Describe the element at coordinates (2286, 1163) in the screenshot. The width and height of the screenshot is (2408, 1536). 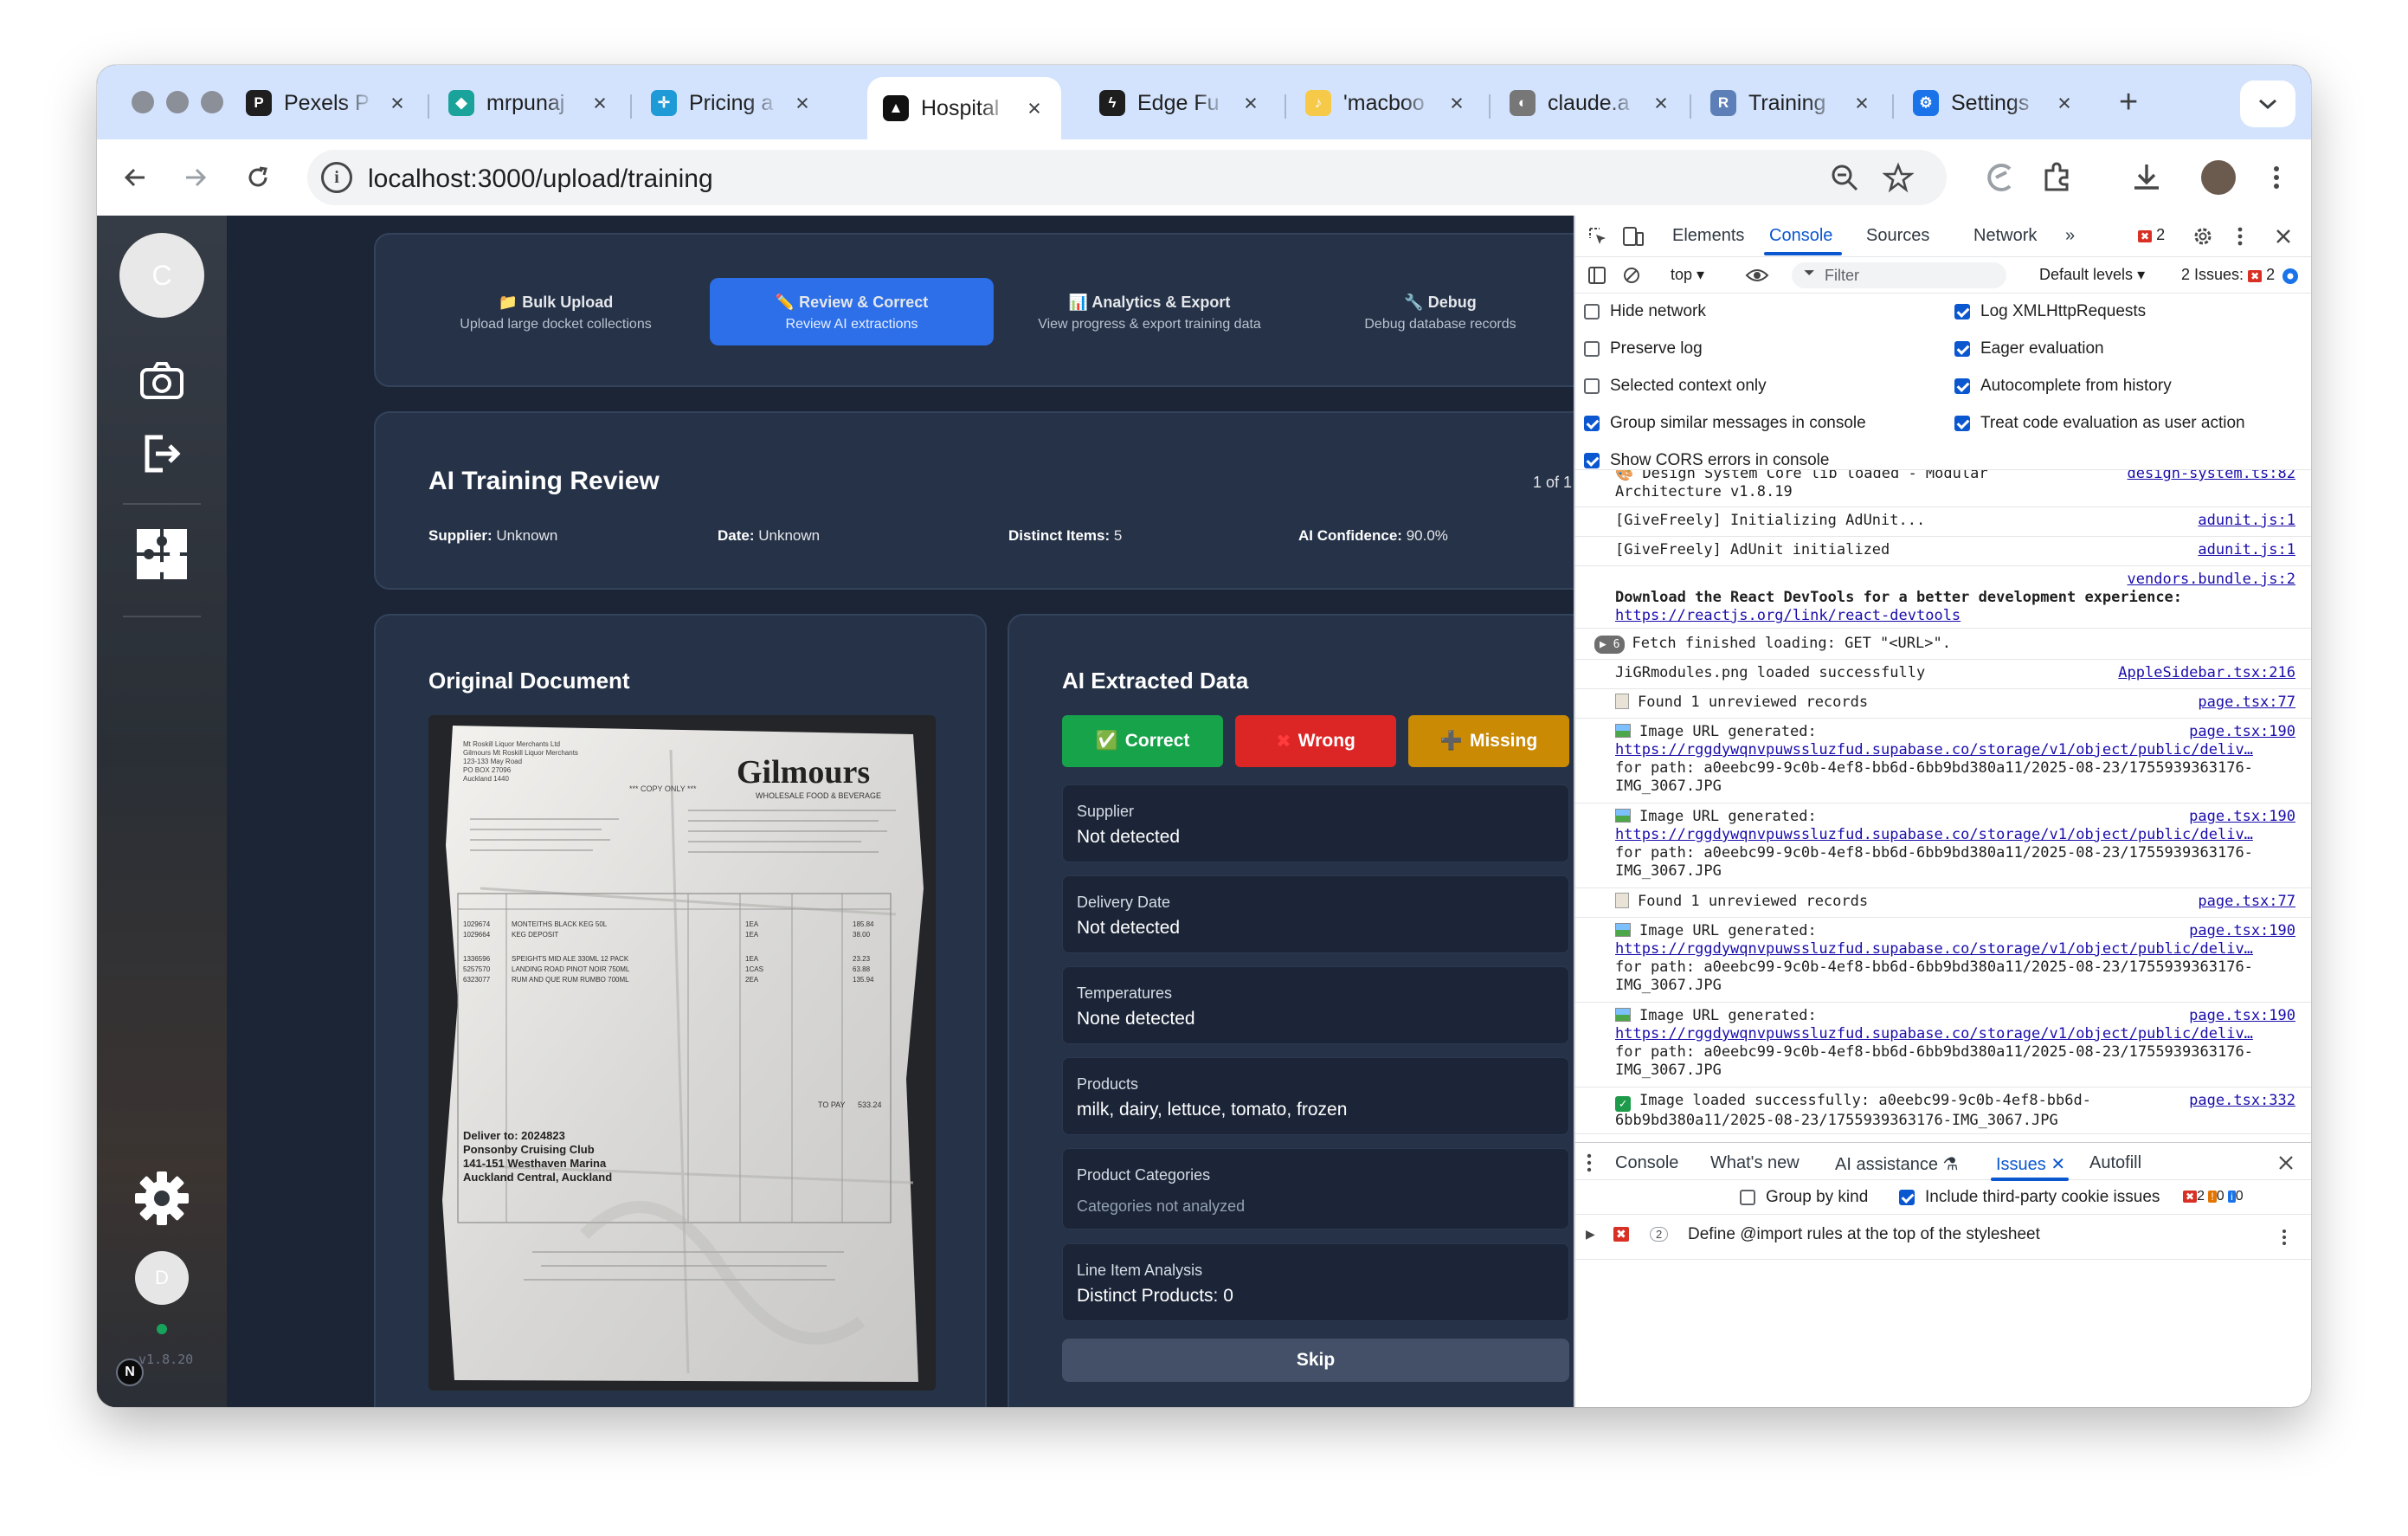
I see `close-drawer-icon` at that location.